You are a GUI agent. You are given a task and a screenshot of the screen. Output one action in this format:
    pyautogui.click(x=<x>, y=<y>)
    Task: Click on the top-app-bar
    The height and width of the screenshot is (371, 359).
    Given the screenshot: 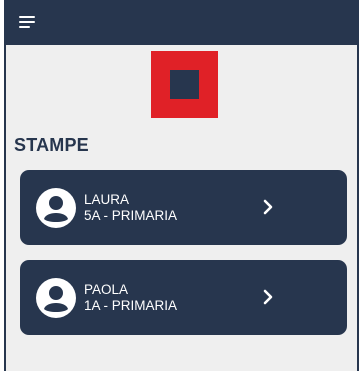 What is the action you would take?
    pyautogui.click(x=181, y=22)
    